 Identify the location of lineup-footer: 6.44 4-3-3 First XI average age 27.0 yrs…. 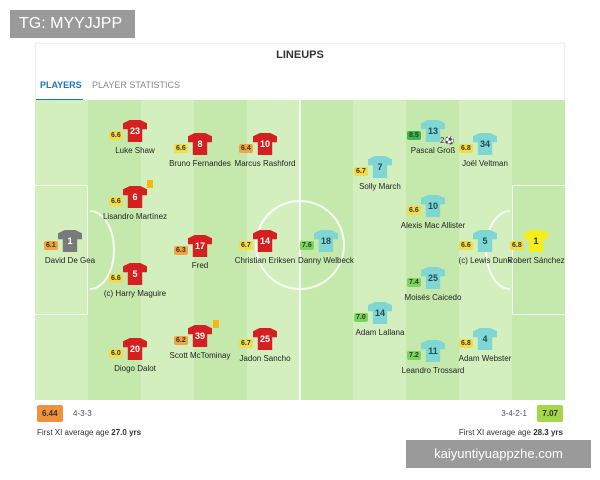
(300, 420).